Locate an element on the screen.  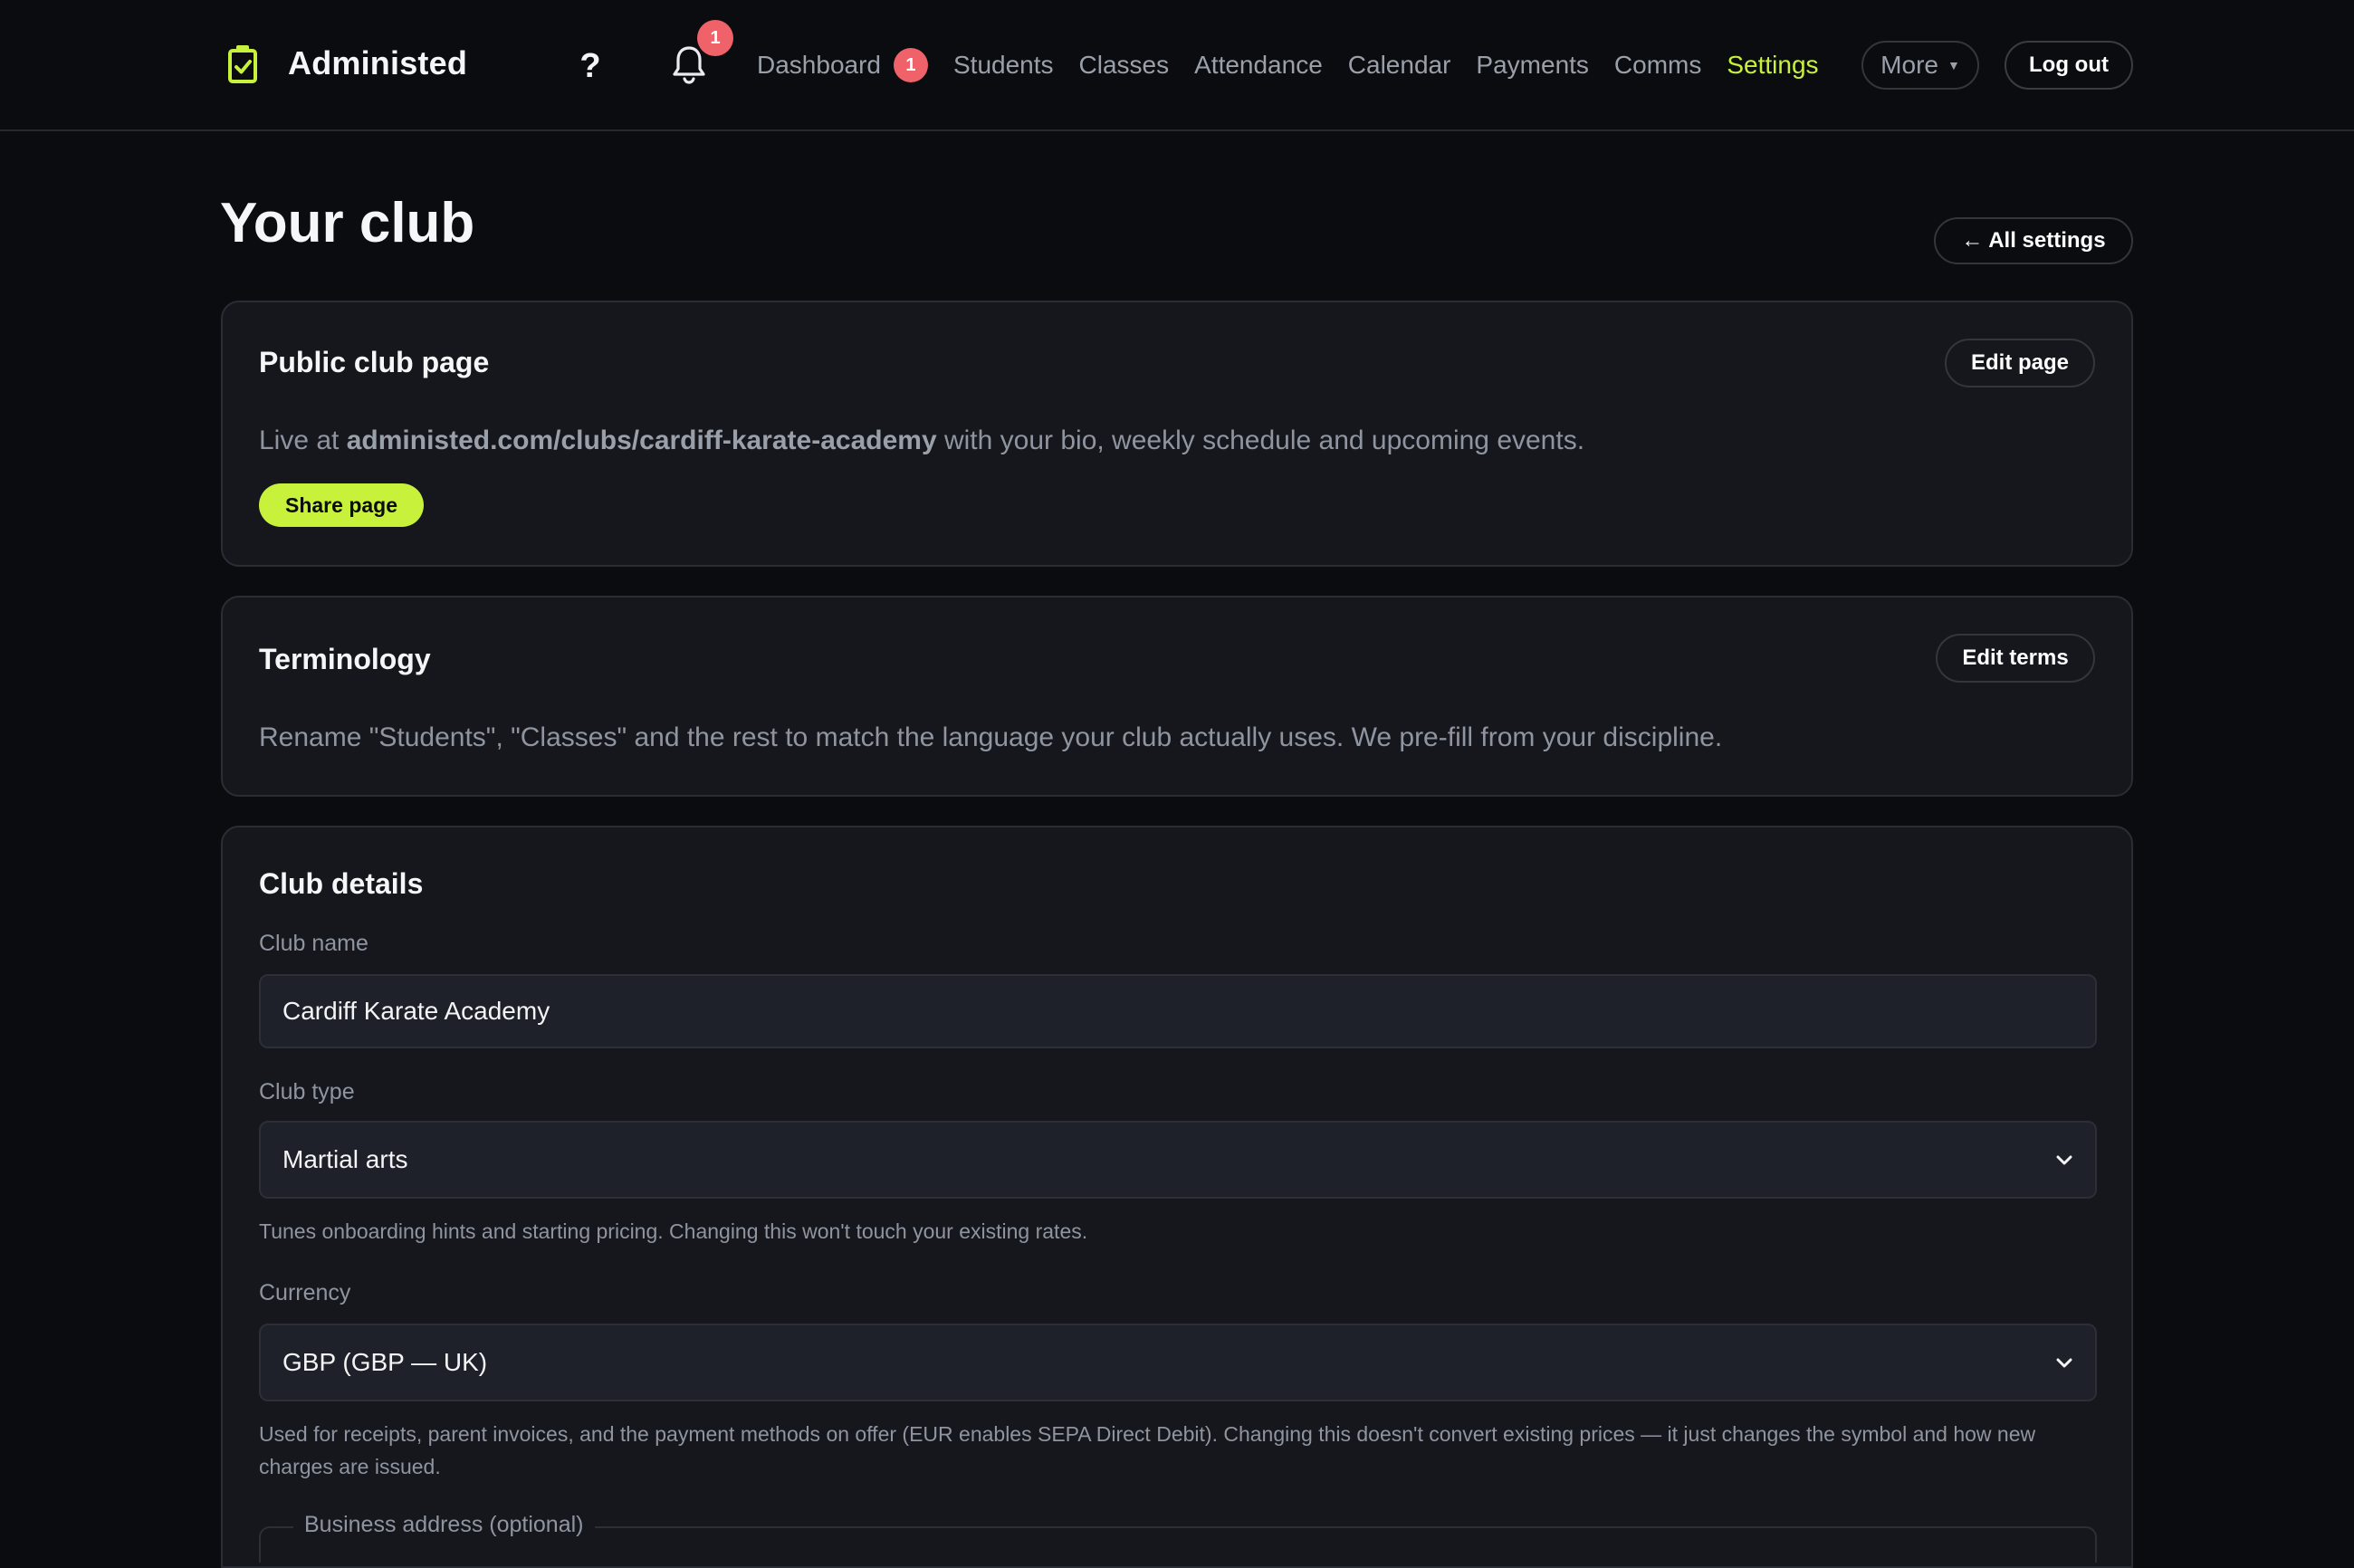
club-name-label: Club name is located at coordinates (313, 943).